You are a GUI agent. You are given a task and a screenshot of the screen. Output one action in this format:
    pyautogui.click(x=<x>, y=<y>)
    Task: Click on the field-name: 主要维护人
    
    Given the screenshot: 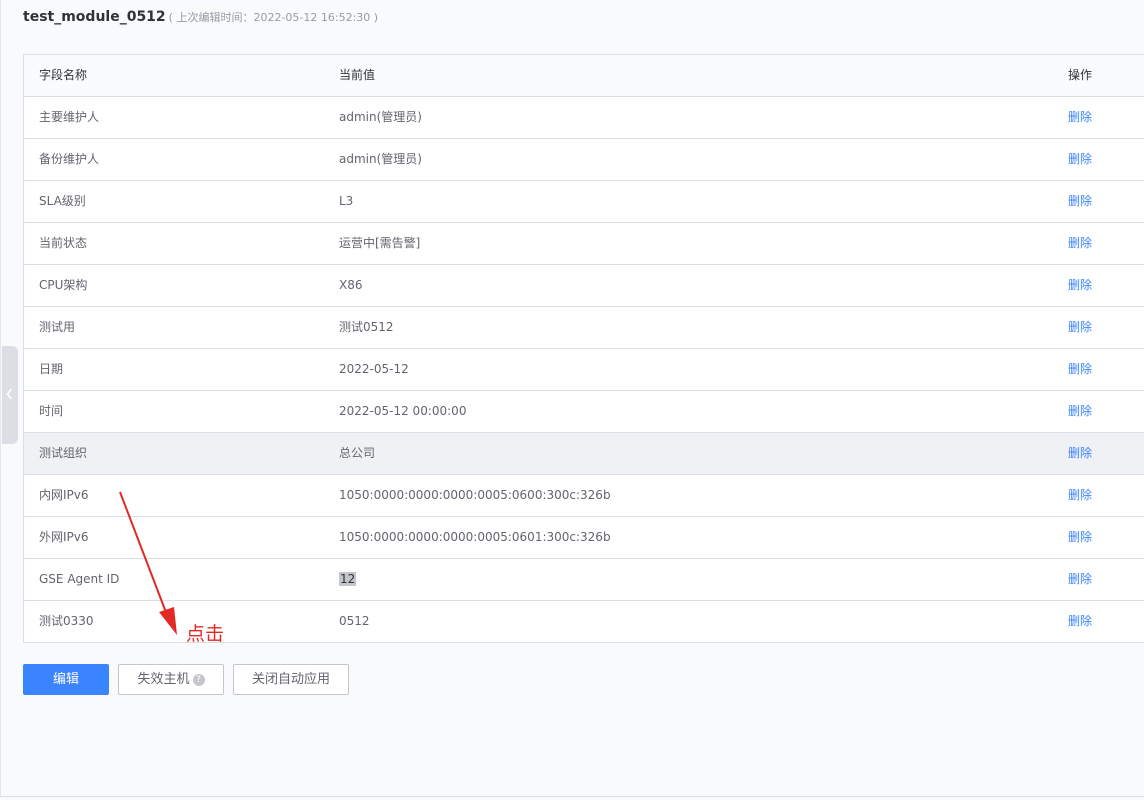 What is the action you would take?
    pyautogui.click(x=69, y=117)
    